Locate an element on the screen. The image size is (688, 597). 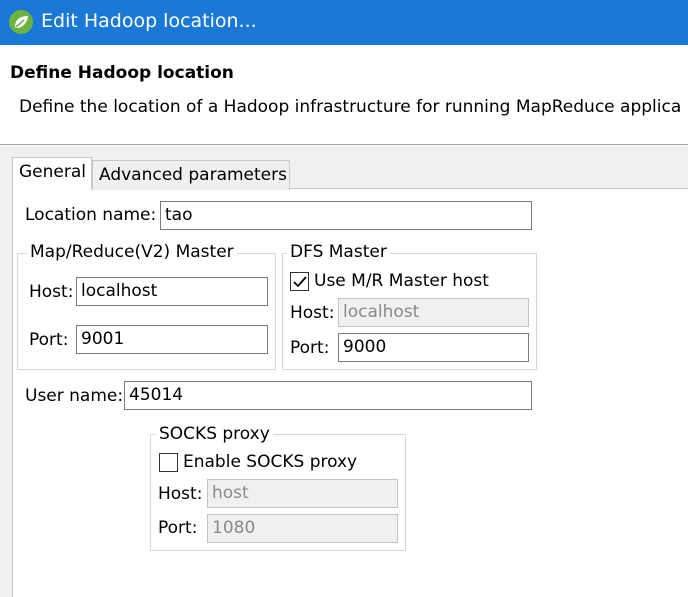
user-name-input: 45014 is located at coordinates (328, 395).